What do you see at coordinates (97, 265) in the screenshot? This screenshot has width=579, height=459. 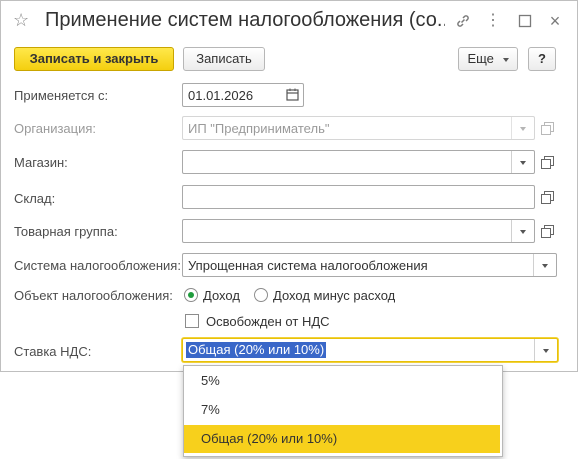 I see `tax-system-label: Система налогообложения:` at bounding box center [97, 265].